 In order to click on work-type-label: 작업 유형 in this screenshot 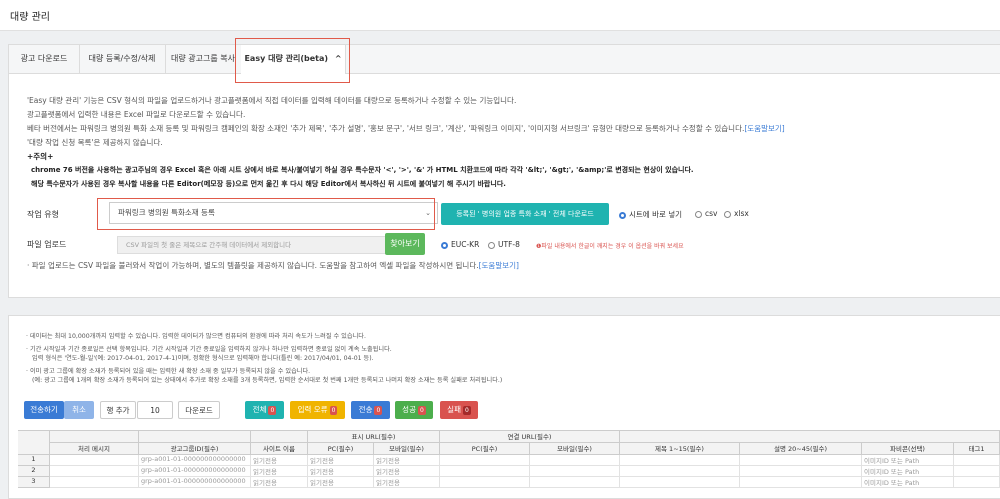, I will do `click(43, 214)`.